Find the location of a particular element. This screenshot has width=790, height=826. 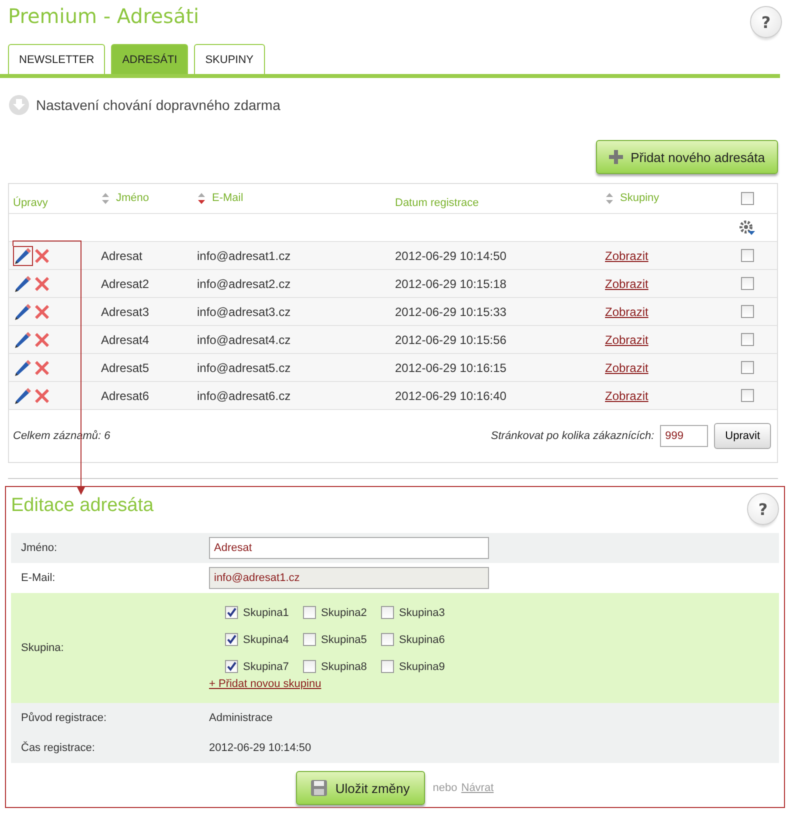

table-cell: 2012-06-29 10:15:18 is located at coordinates (450, 283).